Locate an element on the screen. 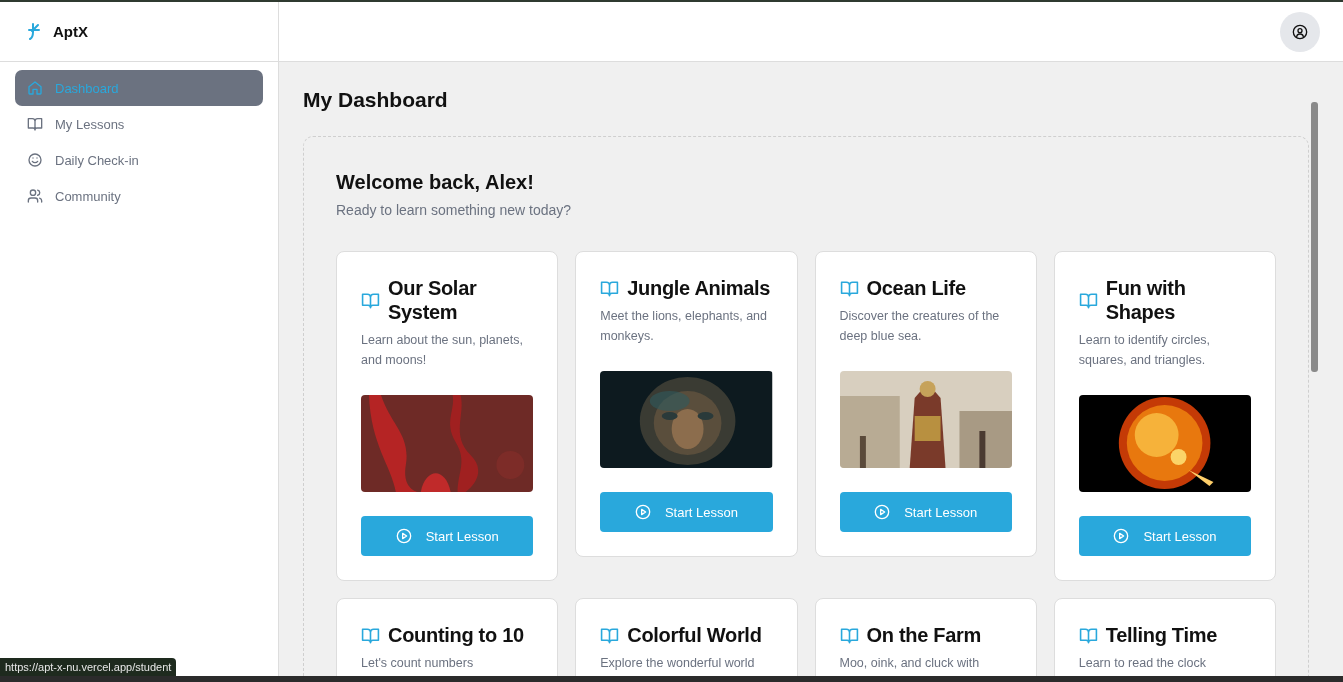 The width and height of the screenshot is (1343, 682). lesson-title: Telling Time is located at coordinates (1161, 635).